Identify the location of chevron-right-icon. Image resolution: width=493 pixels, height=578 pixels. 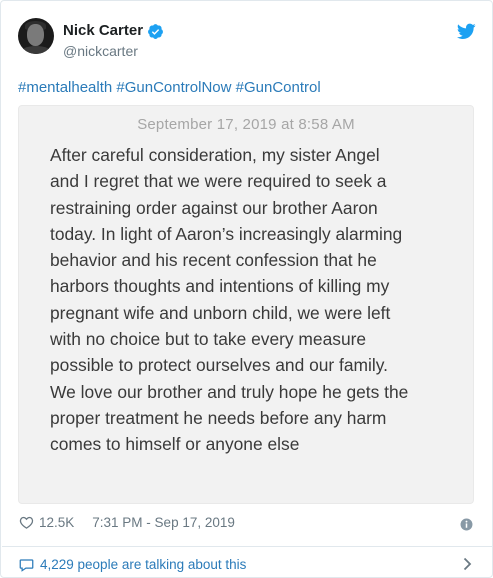
(467, 564).